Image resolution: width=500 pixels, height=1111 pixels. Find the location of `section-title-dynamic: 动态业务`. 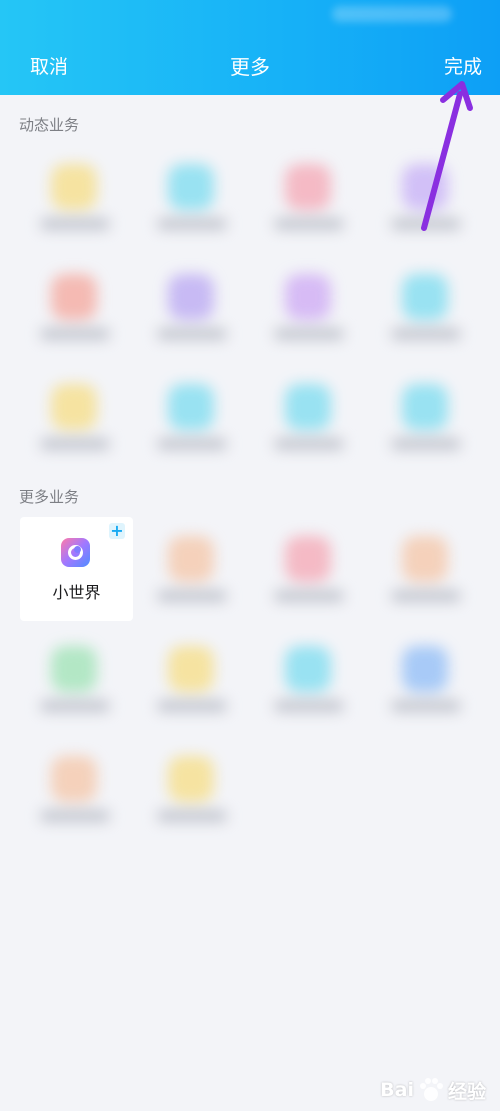

section-title-dynamic: 动态业务 is located at coordinates (49, 125).